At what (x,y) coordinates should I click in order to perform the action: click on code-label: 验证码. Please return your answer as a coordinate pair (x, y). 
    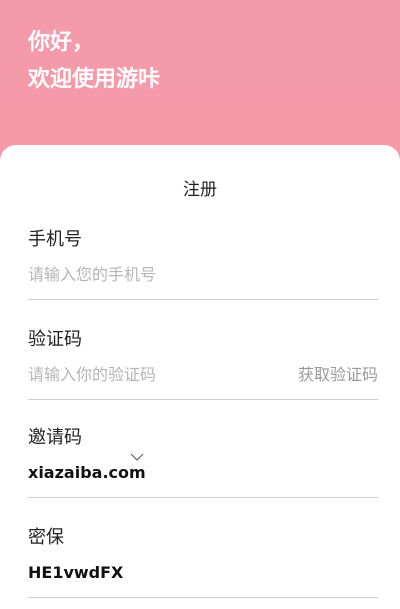
    Looking at the image, I should click on (55, 339).